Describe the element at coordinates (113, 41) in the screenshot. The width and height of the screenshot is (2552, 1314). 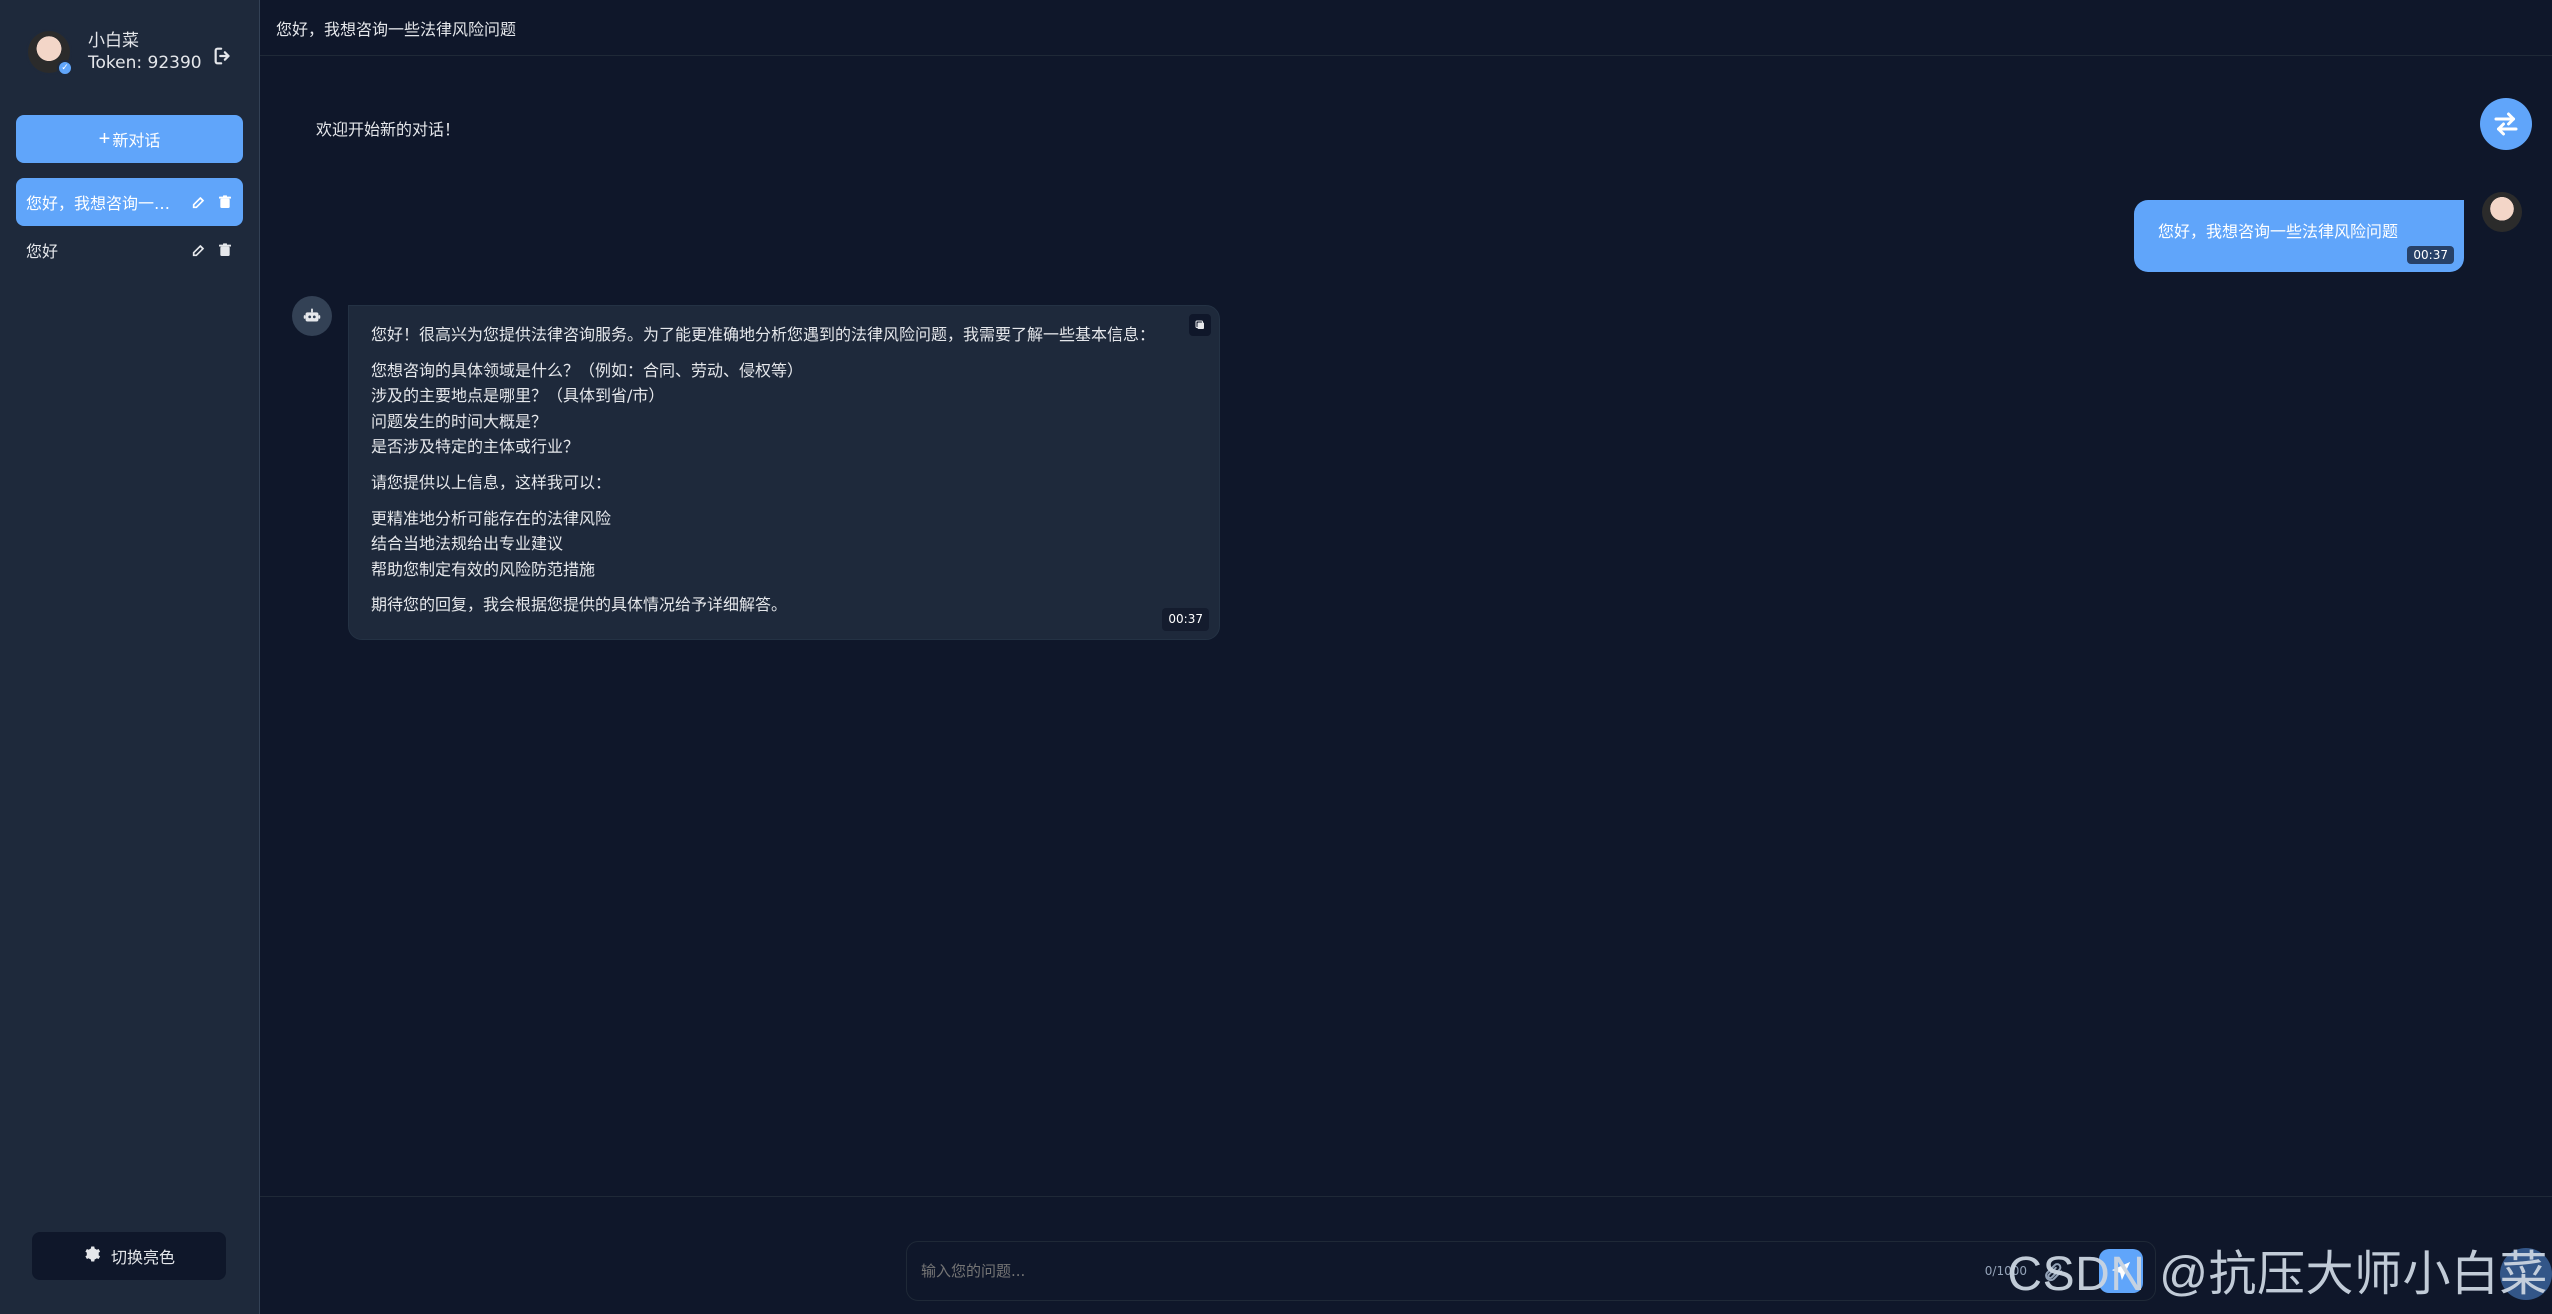
I see `user-name: 小白菜` at that location.